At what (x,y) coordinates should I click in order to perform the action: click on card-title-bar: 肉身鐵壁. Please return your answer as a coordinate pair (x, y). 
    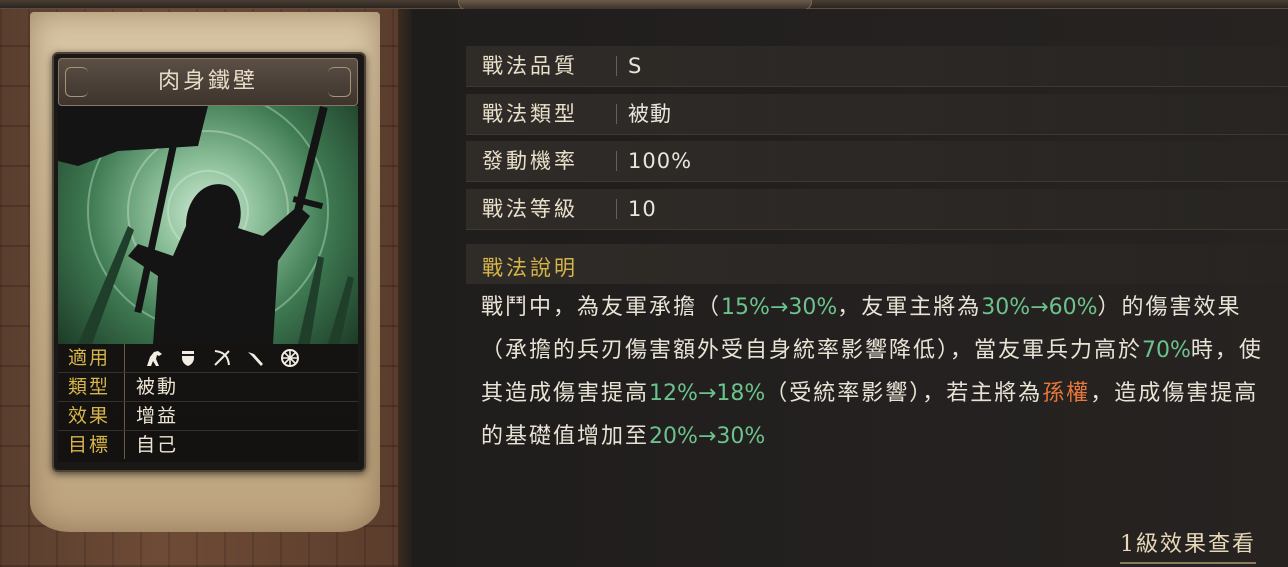
    Looking at the image, I should click on (208, 82).